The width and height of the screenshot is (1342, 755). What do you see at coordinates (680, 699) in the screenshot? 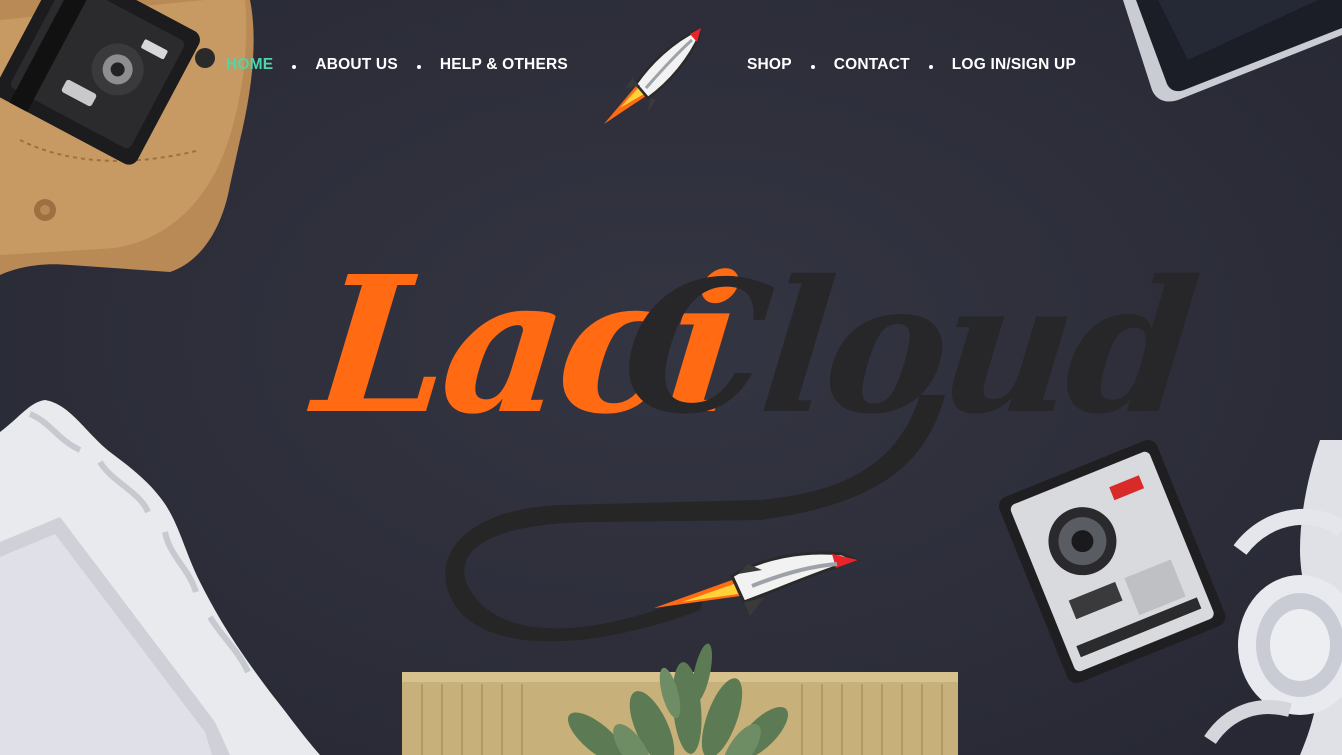
I see `plant-box-prop` at bounding box center [680, 699].